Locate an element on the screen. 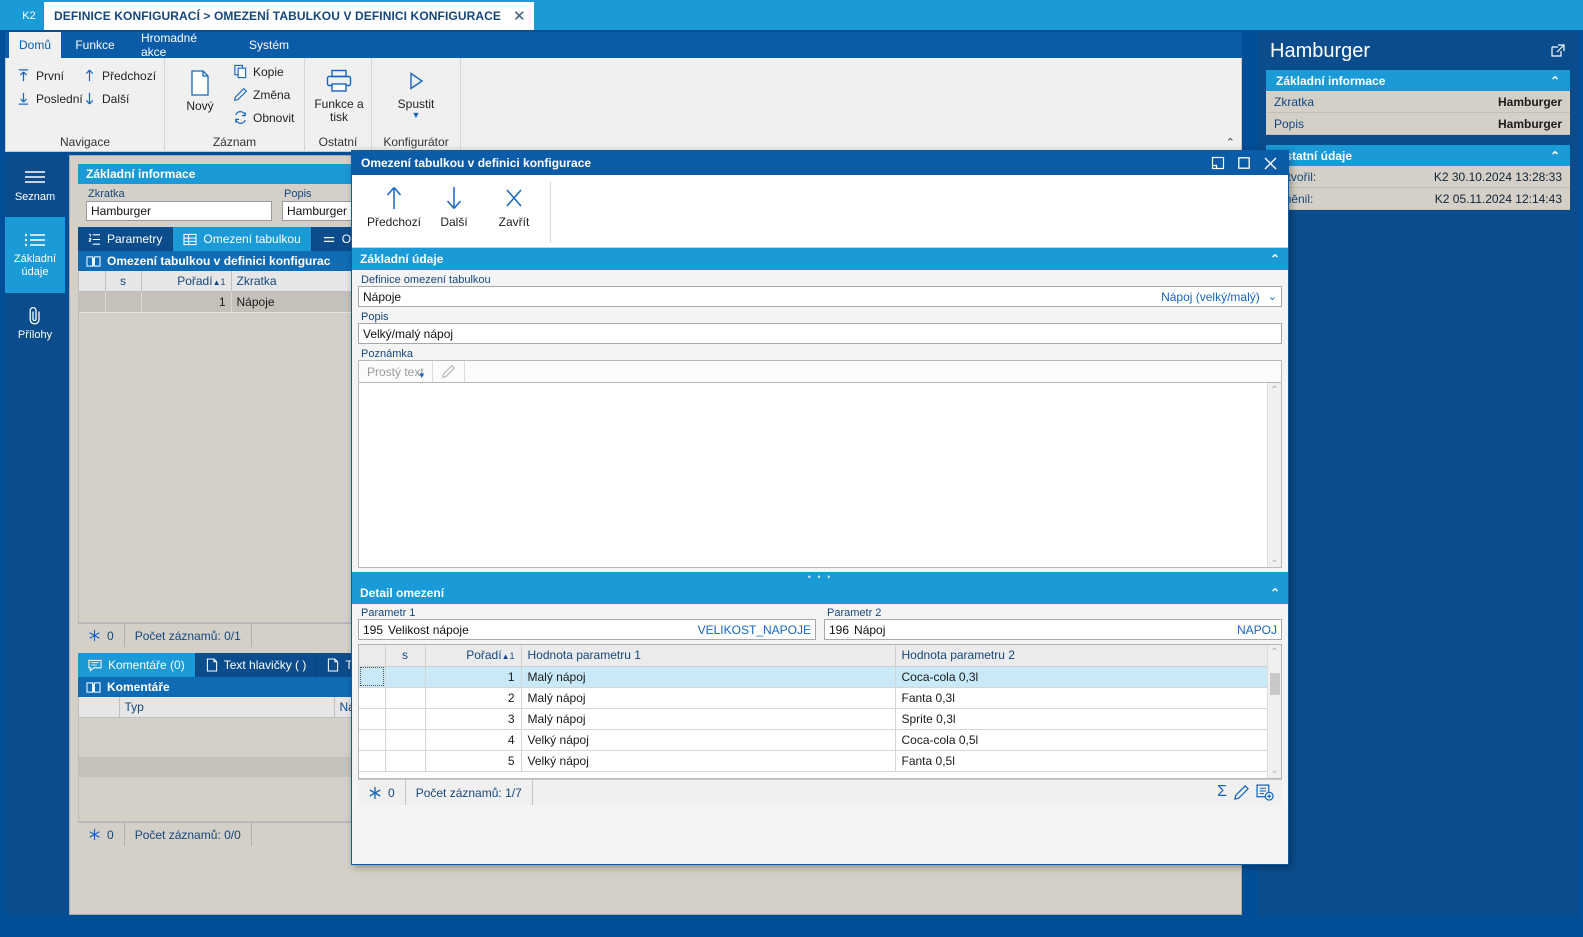 This screenshot has height=937, width=1583. tab-text-hlavicky: Text hlavičky ( ) is located at coordinates (257, 665).